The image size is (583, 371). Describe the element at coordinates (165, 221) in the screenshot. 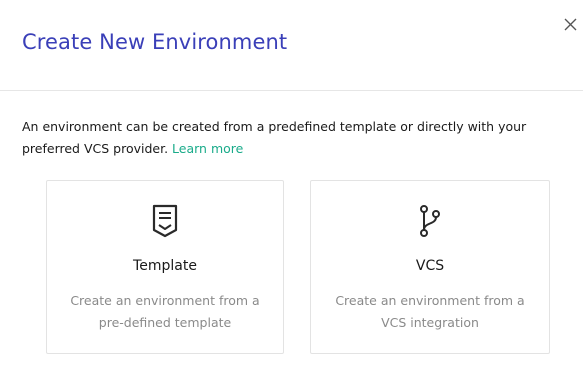

I see `template-document-icon` at that location.